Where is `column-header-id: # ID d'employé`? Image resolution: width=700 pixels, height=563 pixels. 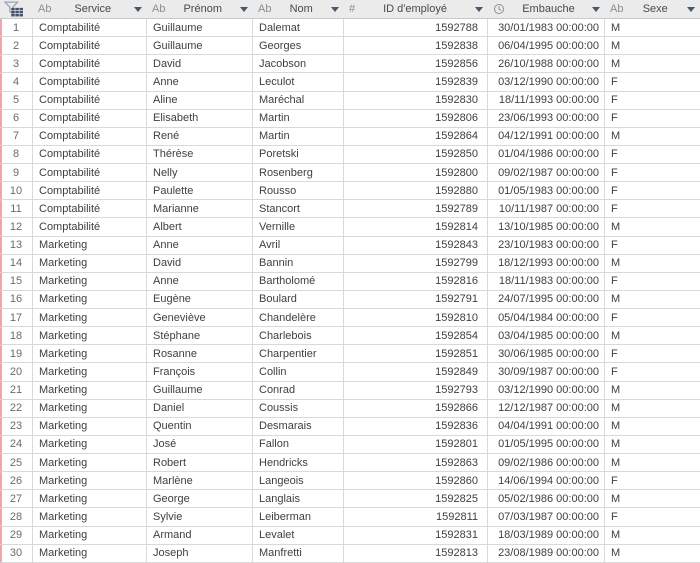
column-header-id: # ID d'employé is located at coordinates (416, 9).